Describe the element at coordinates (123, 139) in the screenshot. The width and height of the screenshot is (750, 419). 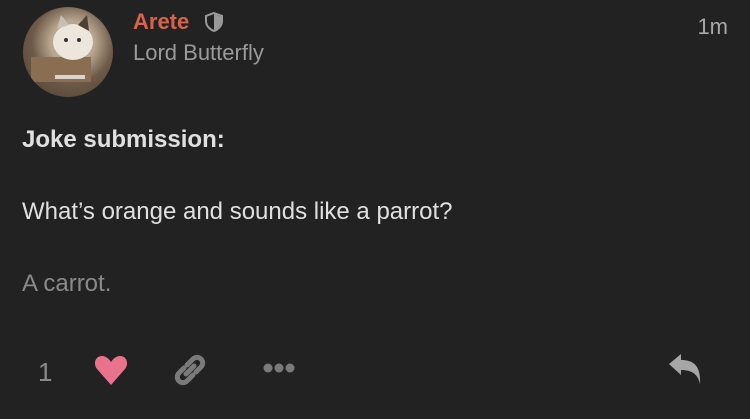
I see `post-heading: Joke submission:` at that location.